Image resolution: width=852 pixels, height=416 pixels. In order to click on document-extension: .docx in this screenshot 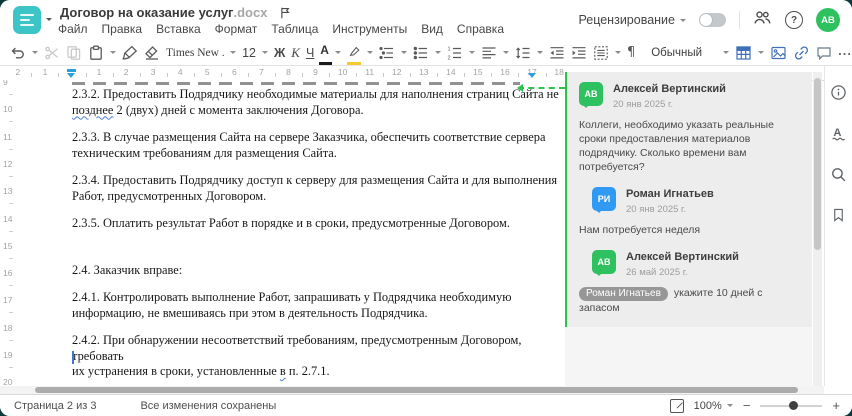, I will do `click(250, 12)`.